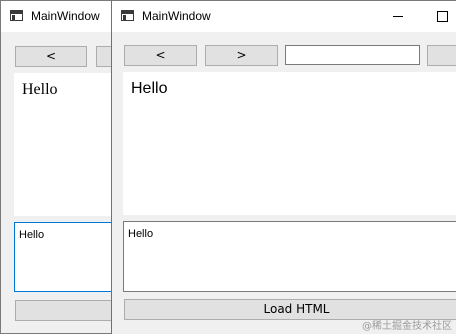 This screenshot has width=456, height=334. Describe the element at coordinates (65, 16) in the screenshot. I see `back-window-title: MainWindow` at that location.